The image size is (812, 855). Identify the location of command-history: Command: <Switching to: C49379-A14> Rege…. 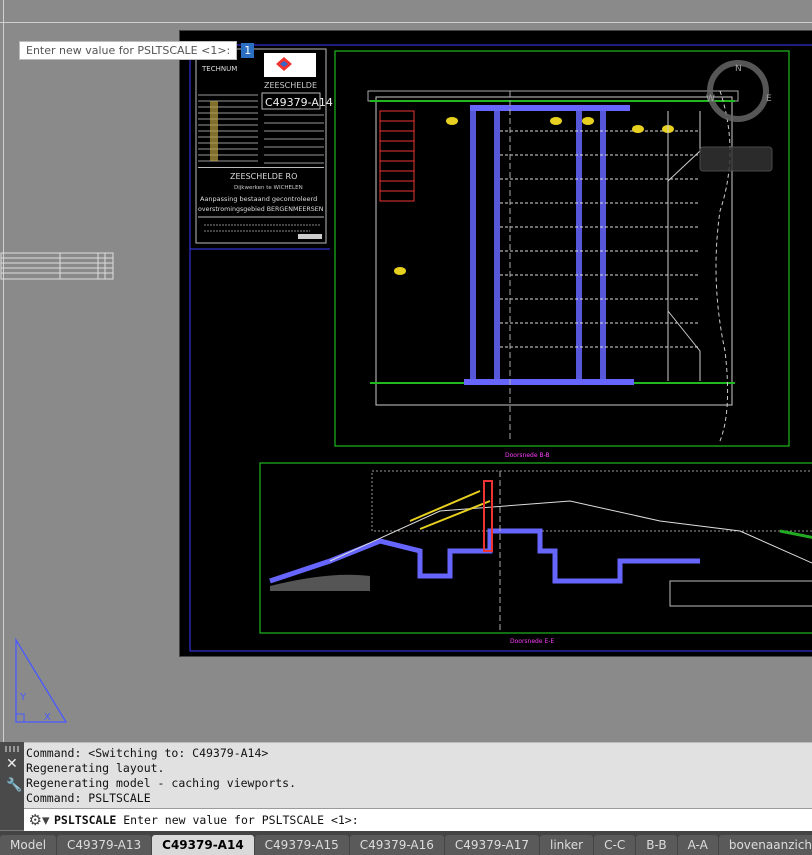
(161, 776).